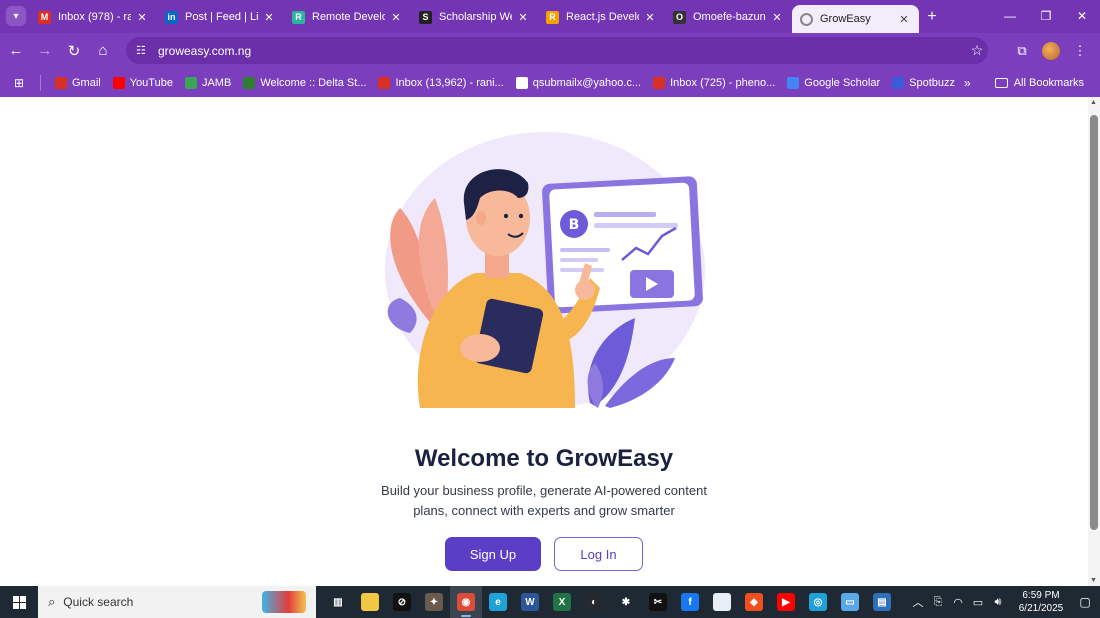 The image size is (1100, 618). Describe the element at coordinates (16, 51) in the screenshot. I see `back-button: ←` at that location.